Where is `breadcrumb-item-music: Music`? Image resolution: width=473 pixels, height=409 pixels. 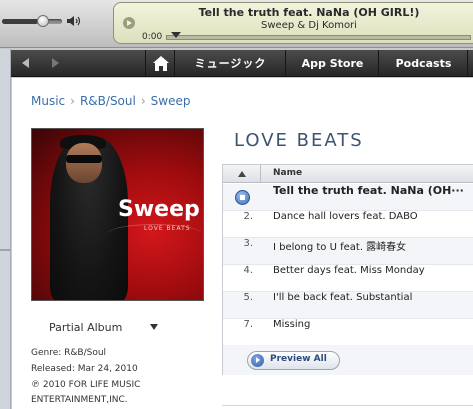
breadcrumb-item-music: Music is located at coordinates (48, 101).